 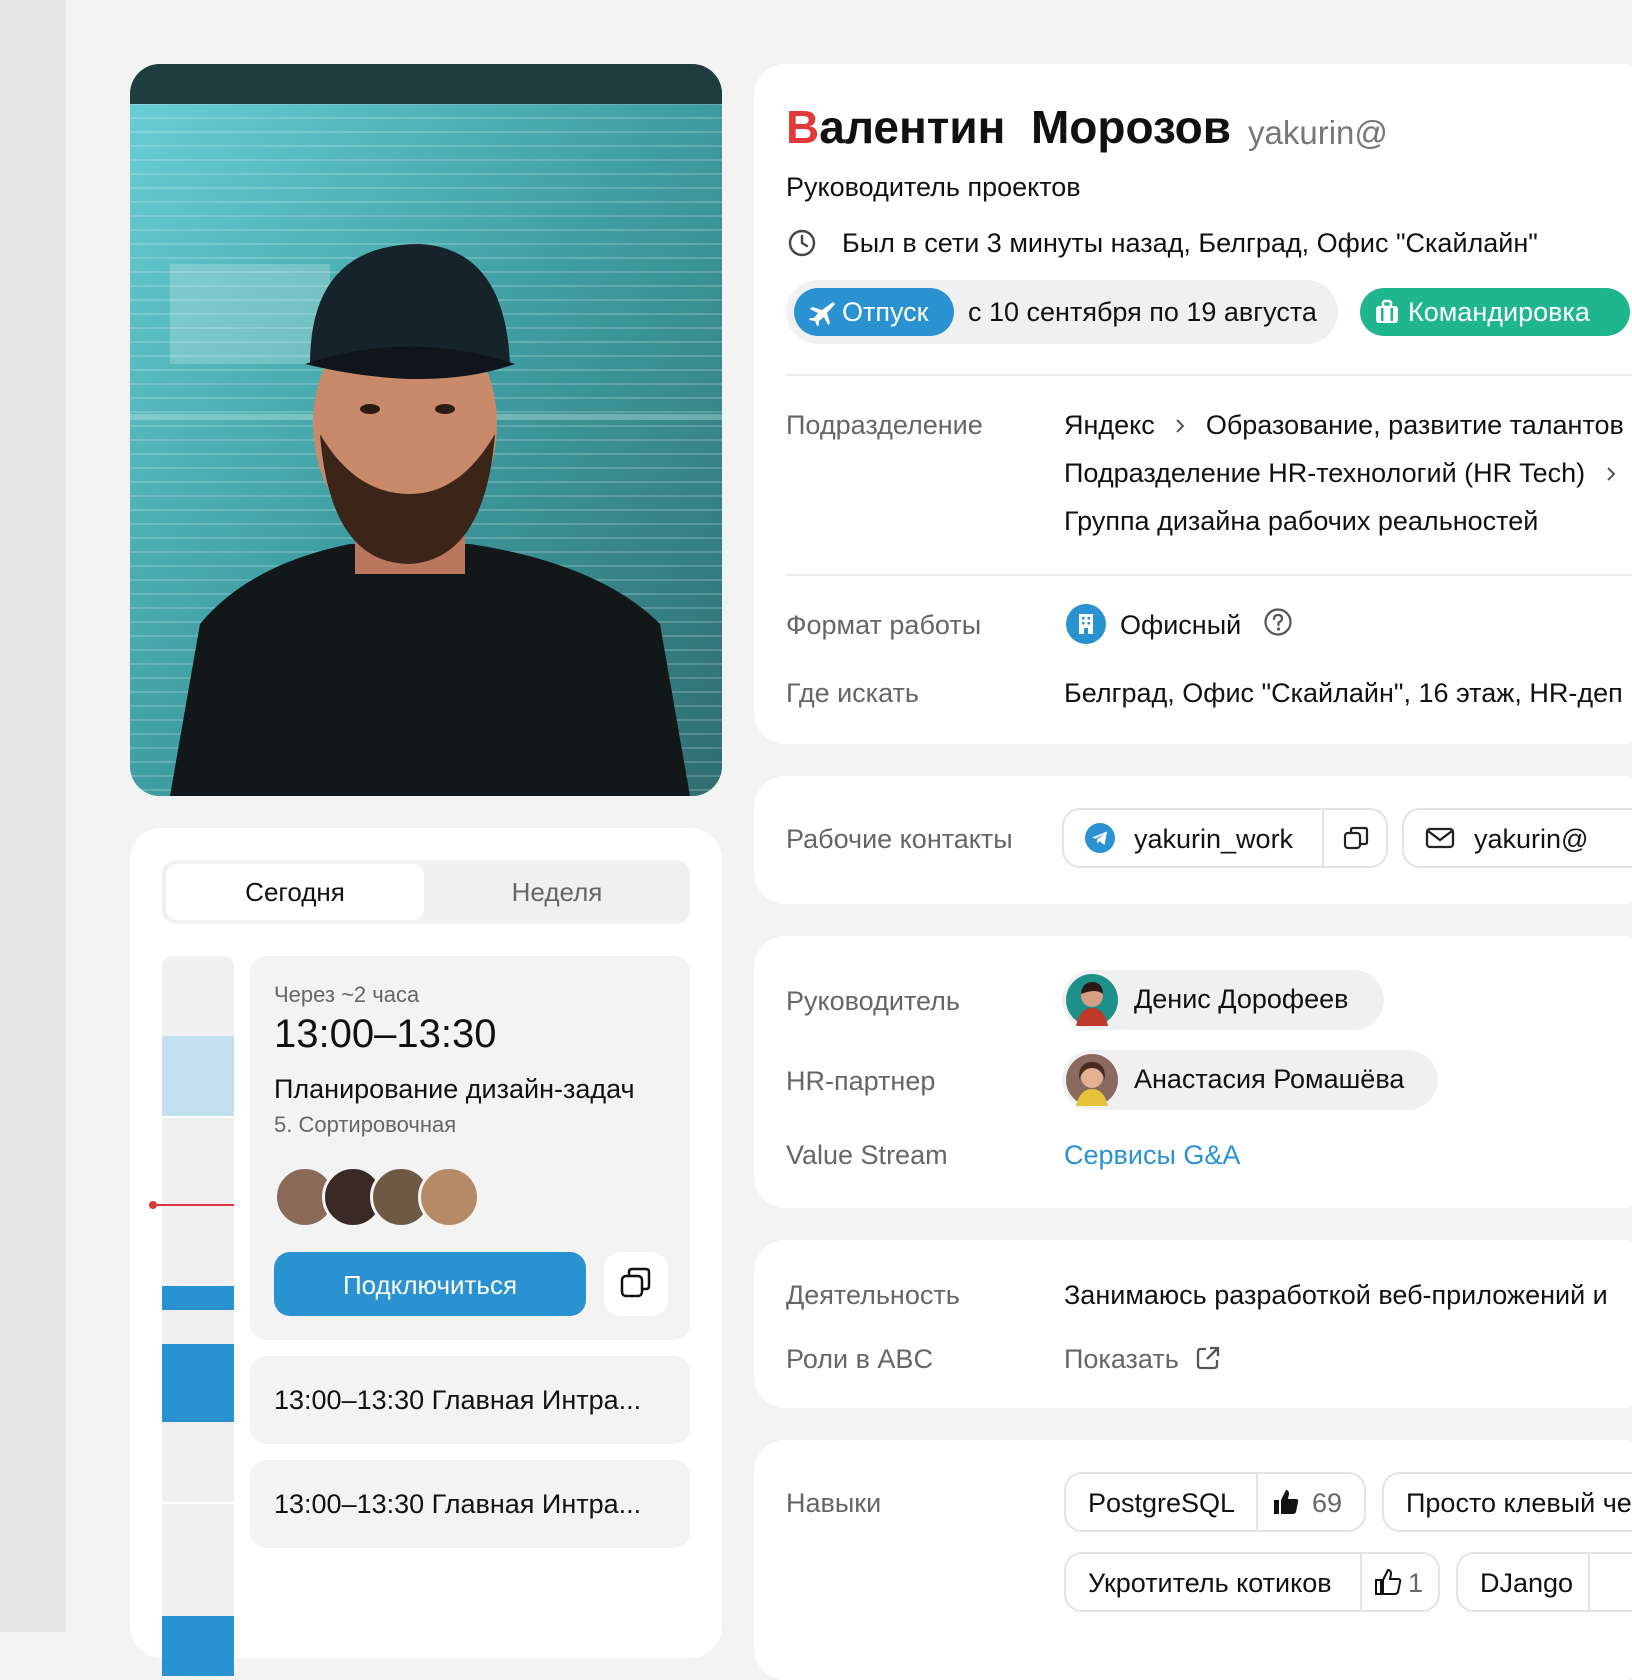 What do you see at coordinates (384, 1197) in the screenshot?
I see `meeting-participants` at bounding box center [384, 1197].